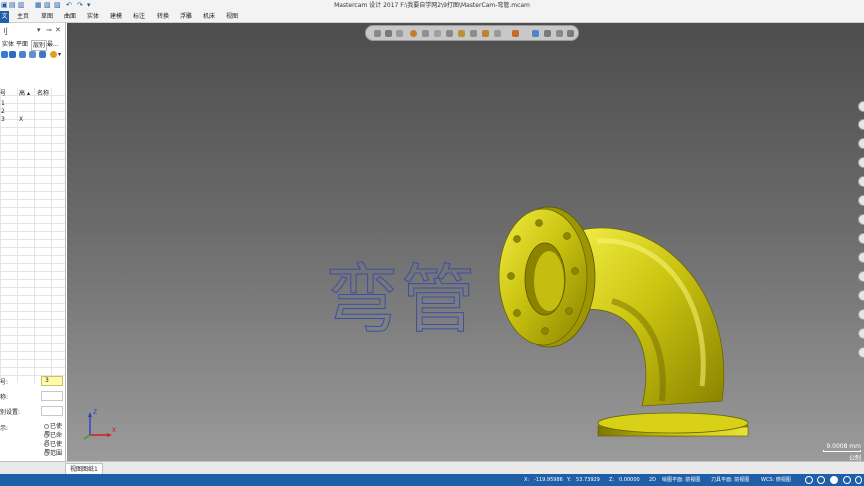  What do you see at coordinates (163, 17) in the screenshot?
I see `tab-transform: 转换` at bounding box center [163, 17].